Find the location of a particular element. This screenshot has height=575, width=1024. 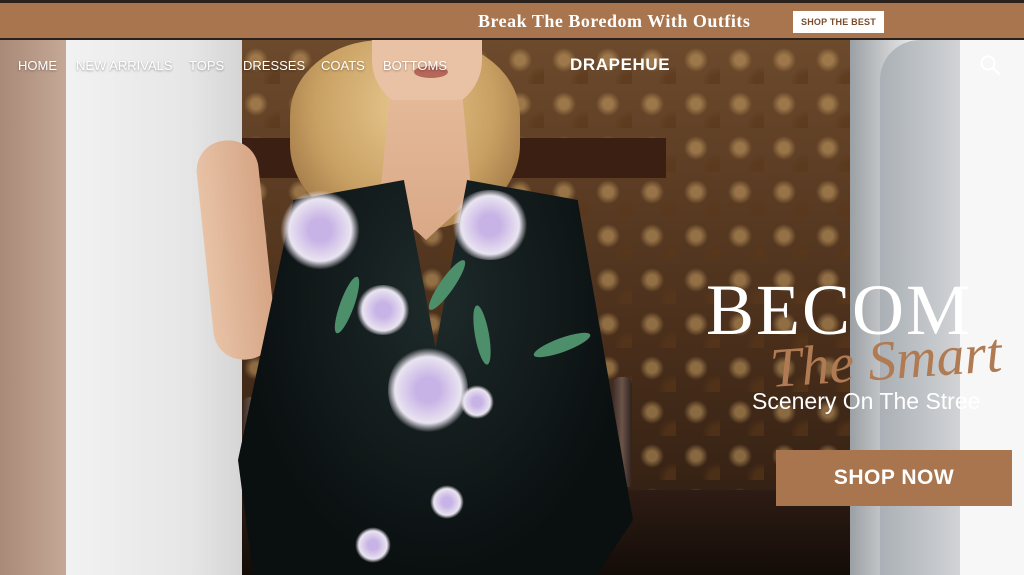

nav-coats: COATS is located at coordinates (343, 65).